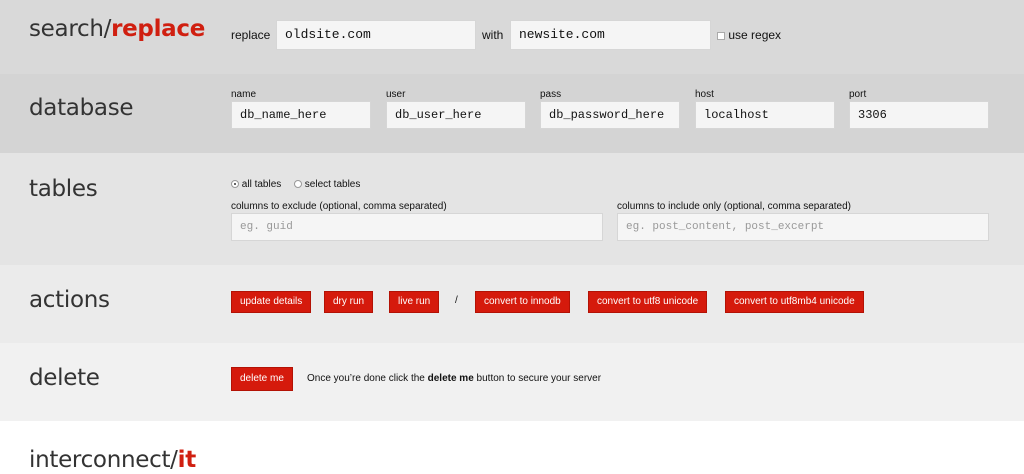  What do you see at coordinates (417, 227) in the screenshot?
I see `exclude-columns-input: eg. guid` at bounding box center [417, 227].